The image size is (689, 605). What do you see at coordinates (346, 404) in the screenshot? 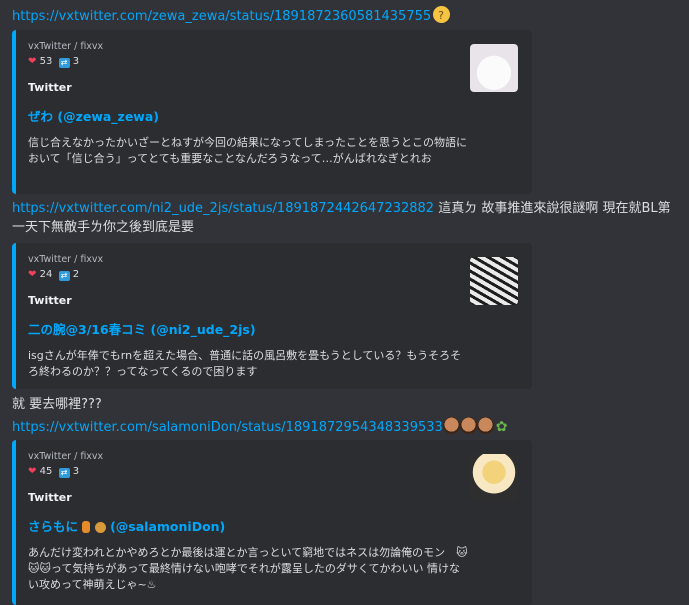
I see `message-3: 就 要去哪裡???` at bounding box center [346, 404].